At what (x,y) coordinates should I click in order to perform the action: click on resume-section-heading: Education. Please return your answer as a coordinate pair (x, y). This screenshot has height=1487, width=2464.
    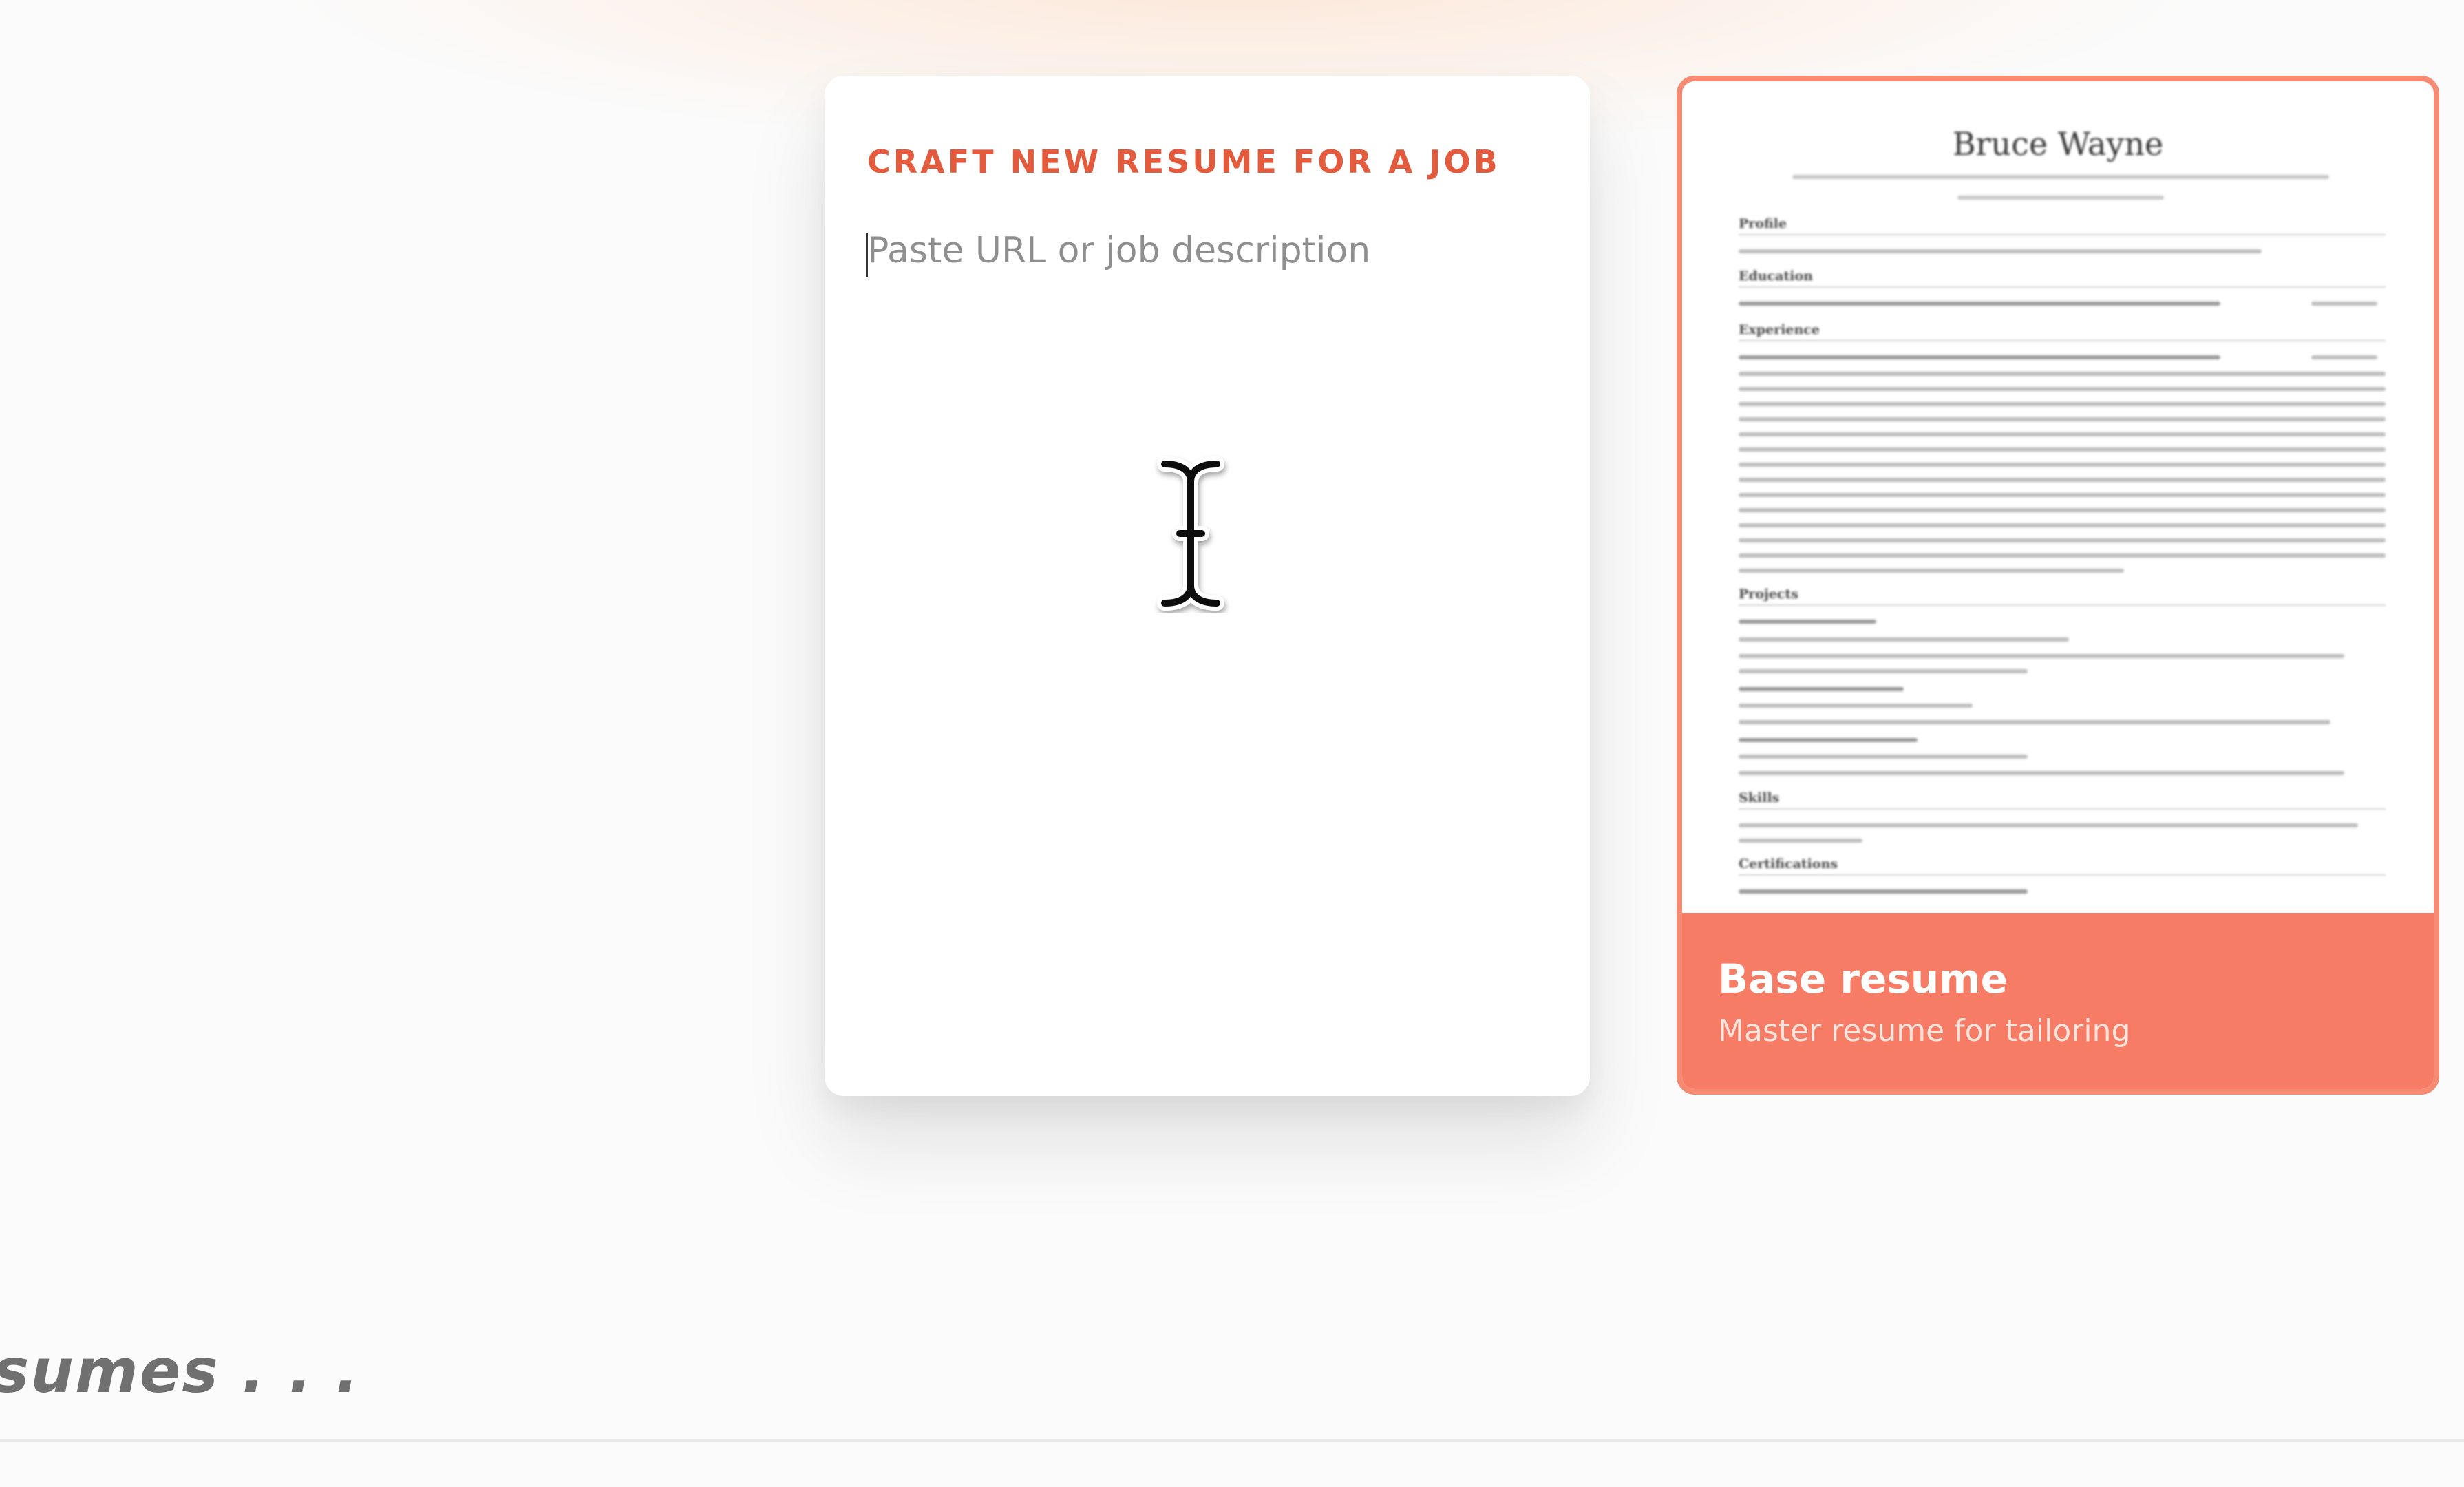
    Looking at the image, I should click on (2062, 278).